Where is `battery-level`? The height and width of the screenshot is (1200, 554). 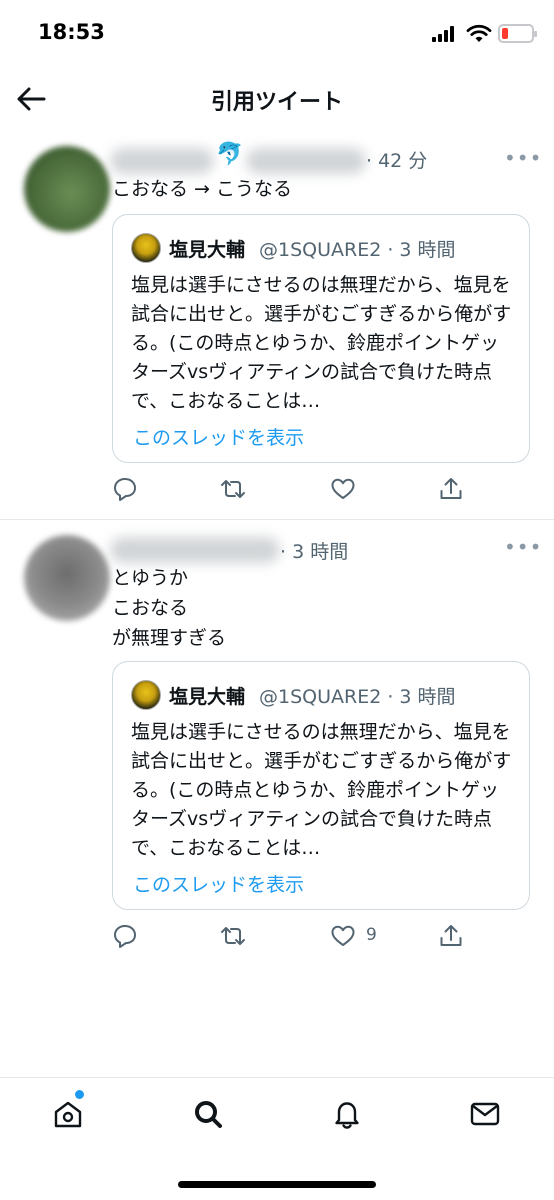 battery-level is located at coordinates (505, 33).